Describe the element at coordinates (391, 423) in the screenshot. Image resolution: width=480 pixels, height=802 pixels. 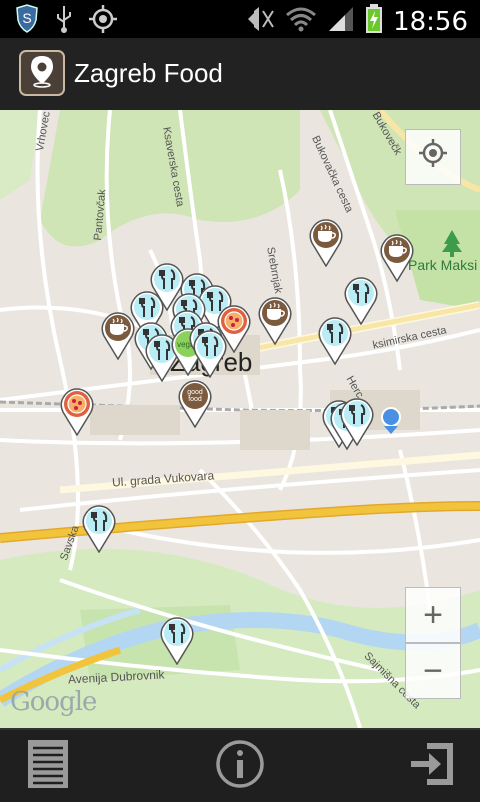
I see `current-location-marker` at that location.